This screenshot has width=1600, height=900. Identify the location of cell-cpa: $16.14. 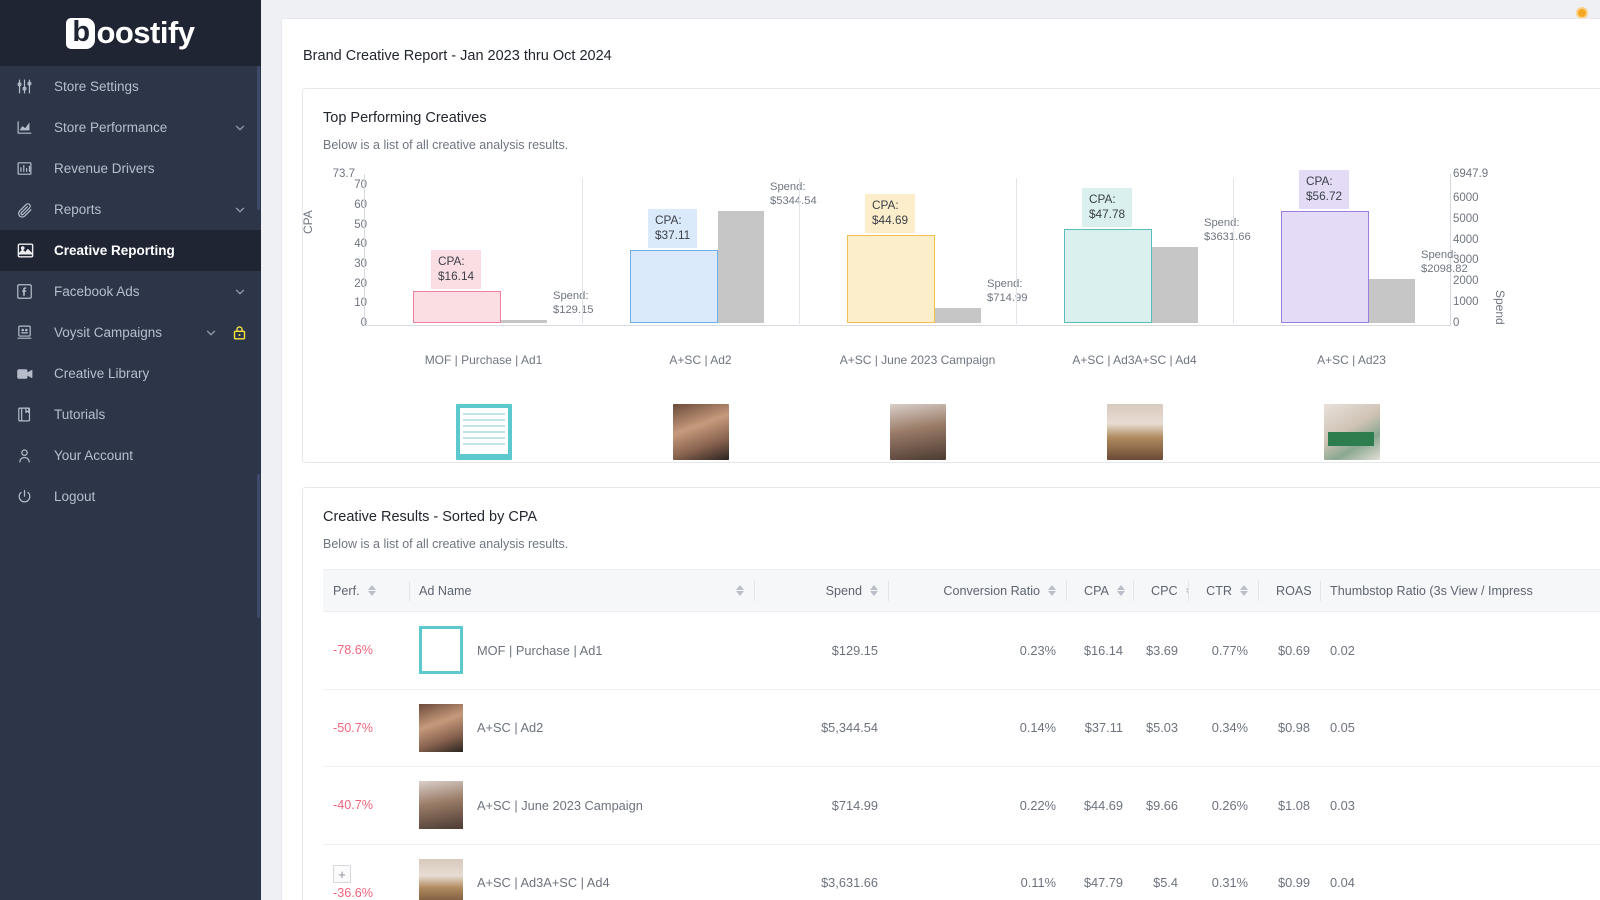
(1099, 650).